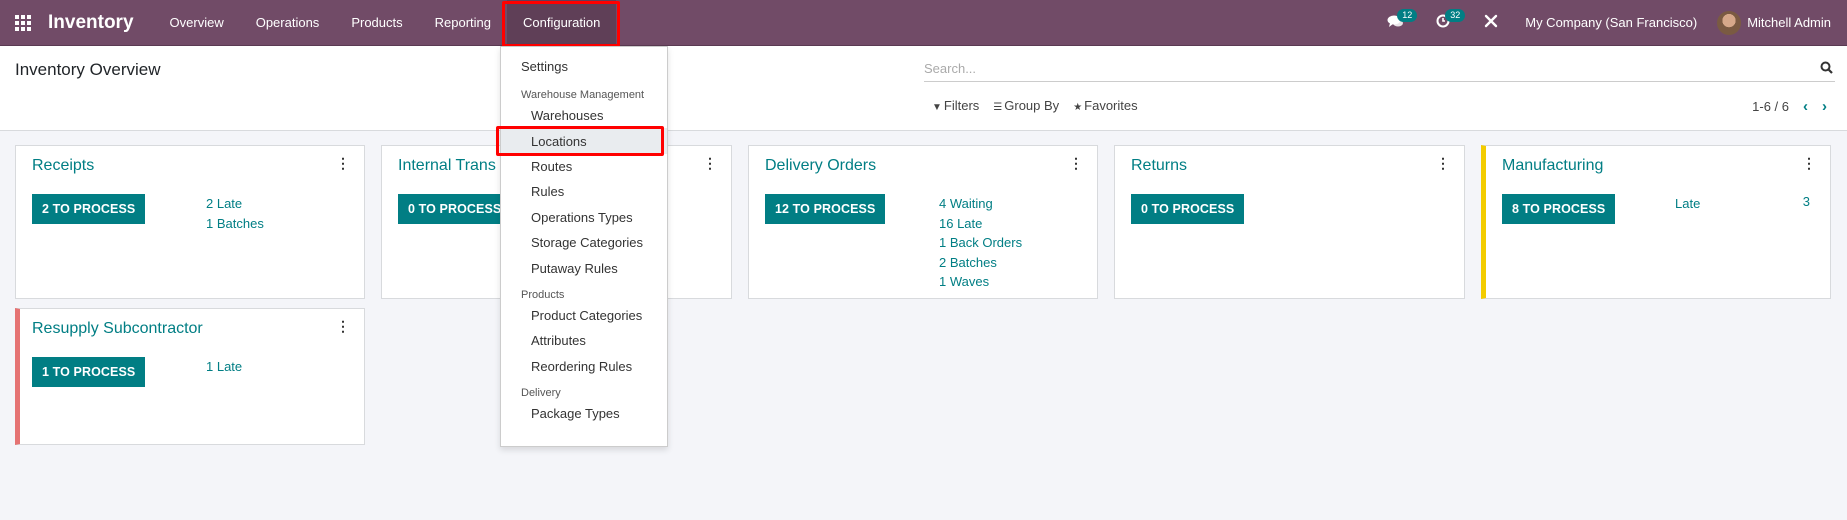 The height and width of the screenshot is (520, 1847). I want to click on filter-icon: ▼, so click(937, 107).